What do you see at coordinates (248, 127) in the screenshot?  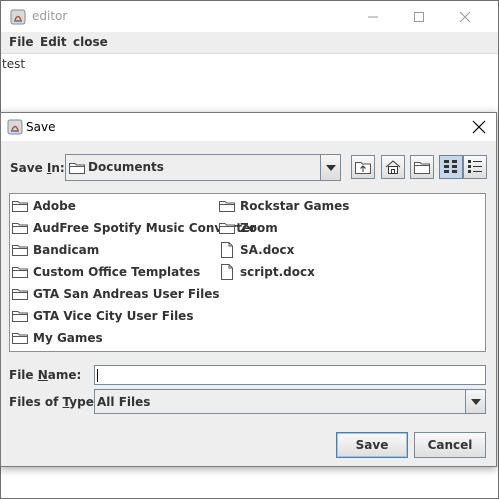 I see `dialog-title-bar: Save` at bounding box center [248, 127].